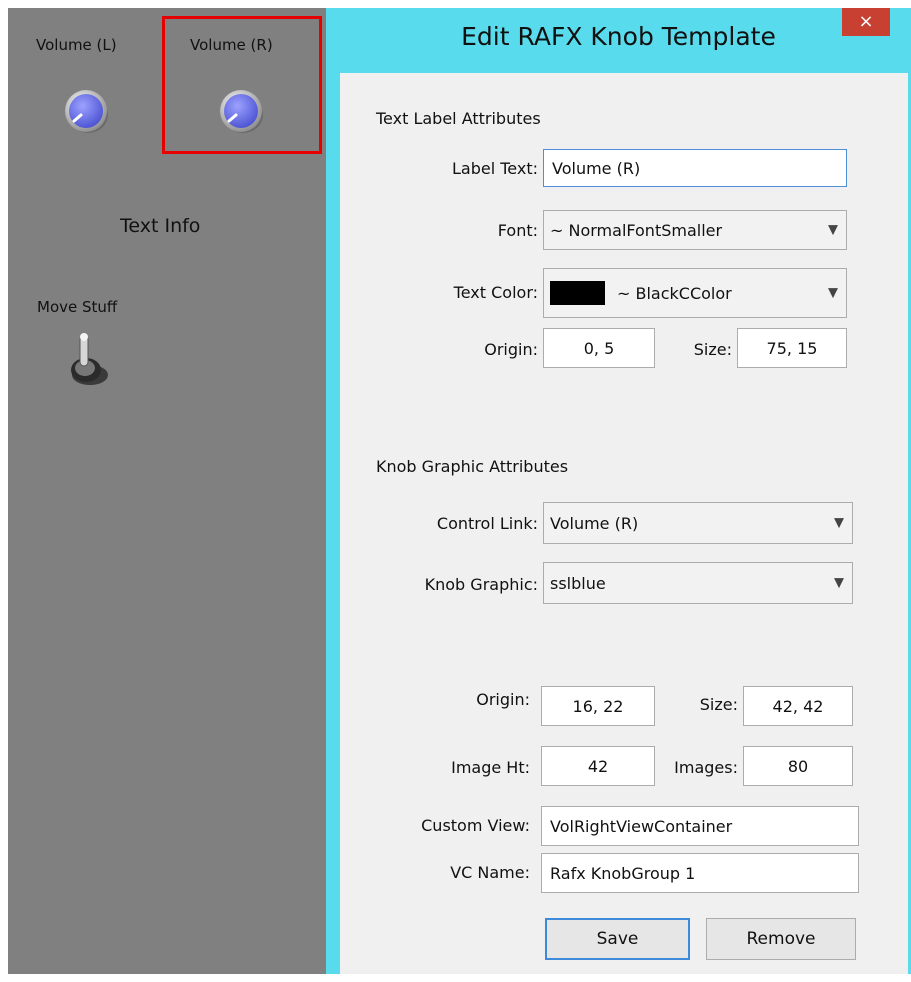  I want to click on custom-view-value: VolRightViewContainer, so click(641, 826).